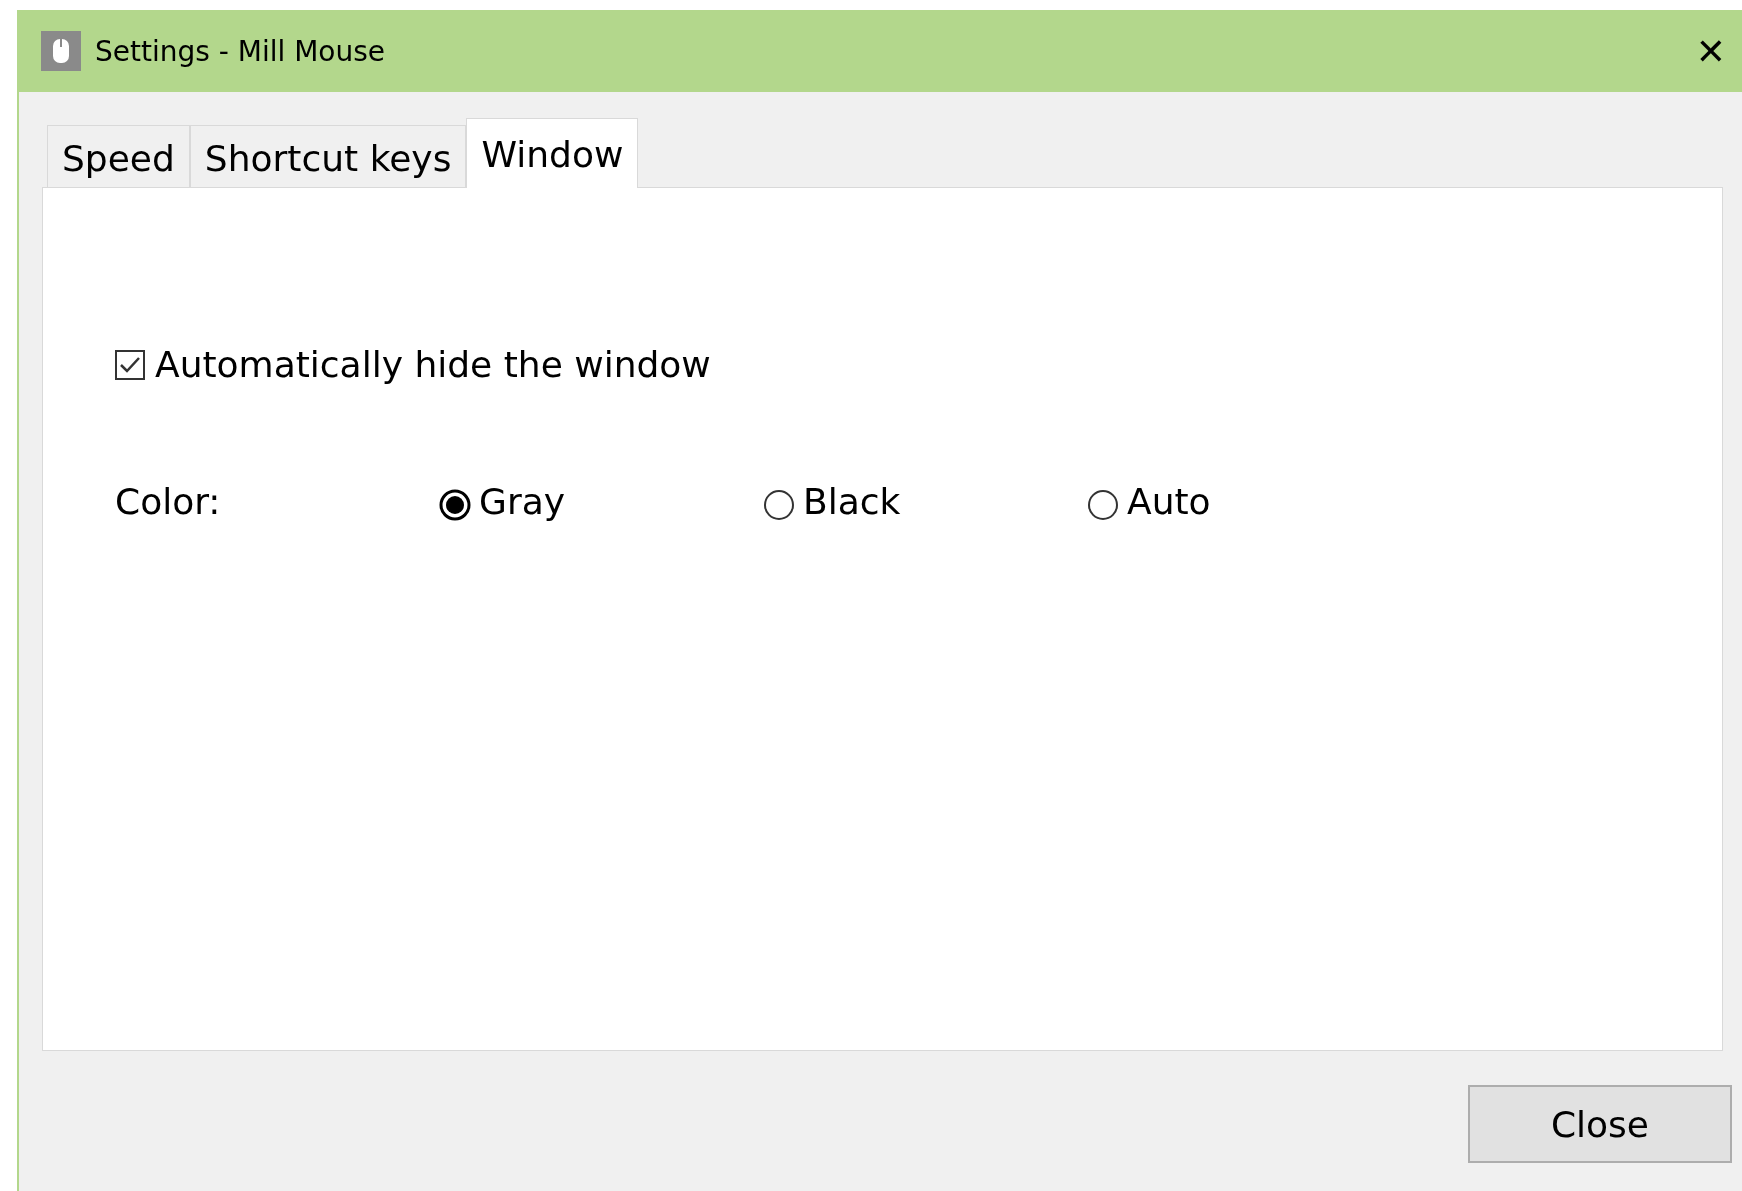 The width and height of the screenshot is (1742, 1191). I want to click on checkbox, so click(130, 364).